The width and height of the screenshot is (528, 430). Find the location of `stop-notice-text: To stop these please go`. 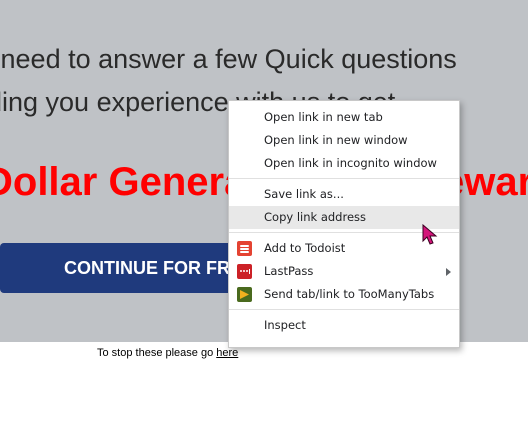

stop-notice-text: To stop these please go is located at coordinates (157, 353).